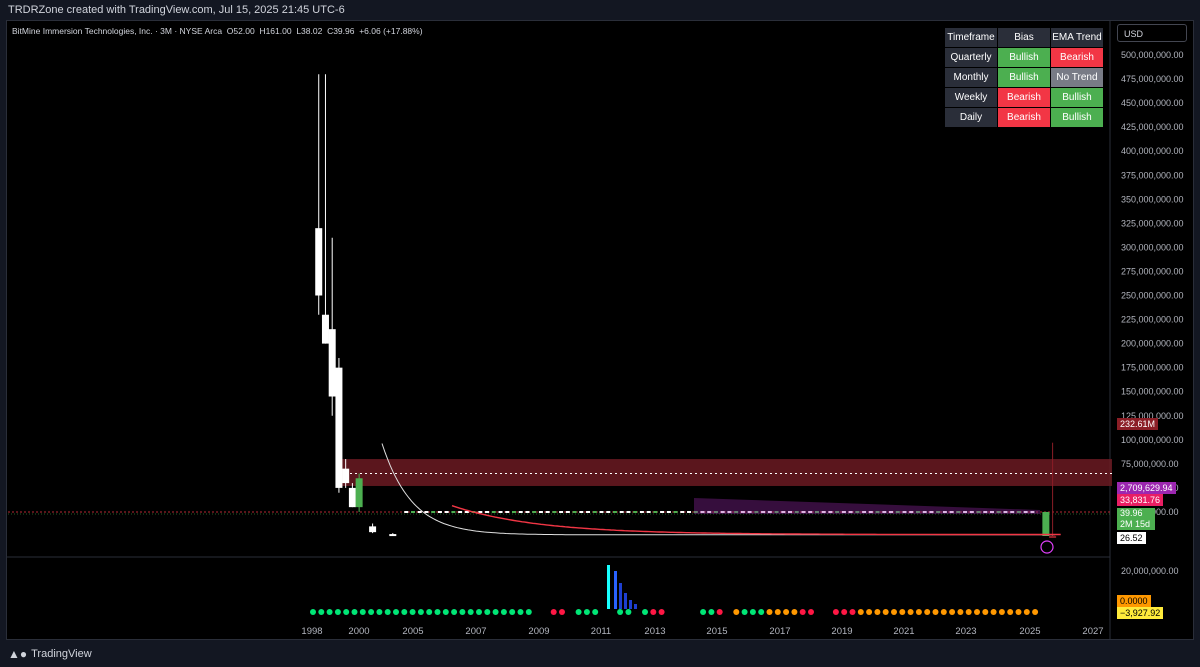  Describe the element at coordinates (244, 31) in the screenshot. I see `open-value: 52.00` at that location.